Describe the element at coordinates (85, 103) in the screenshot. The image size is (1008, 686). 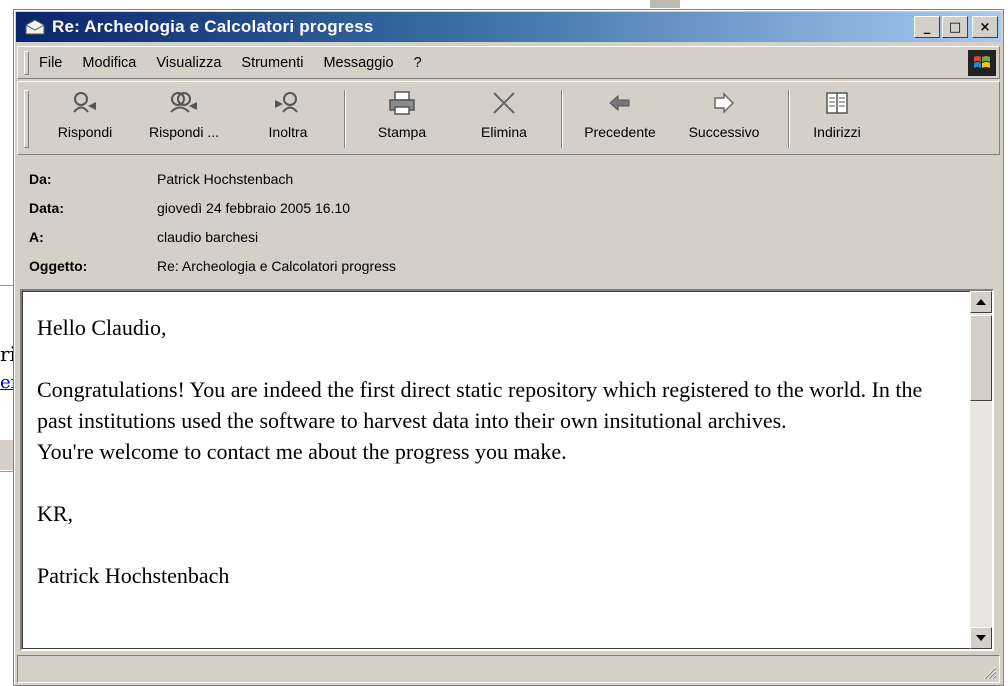
I see `reply-icon` at that location.